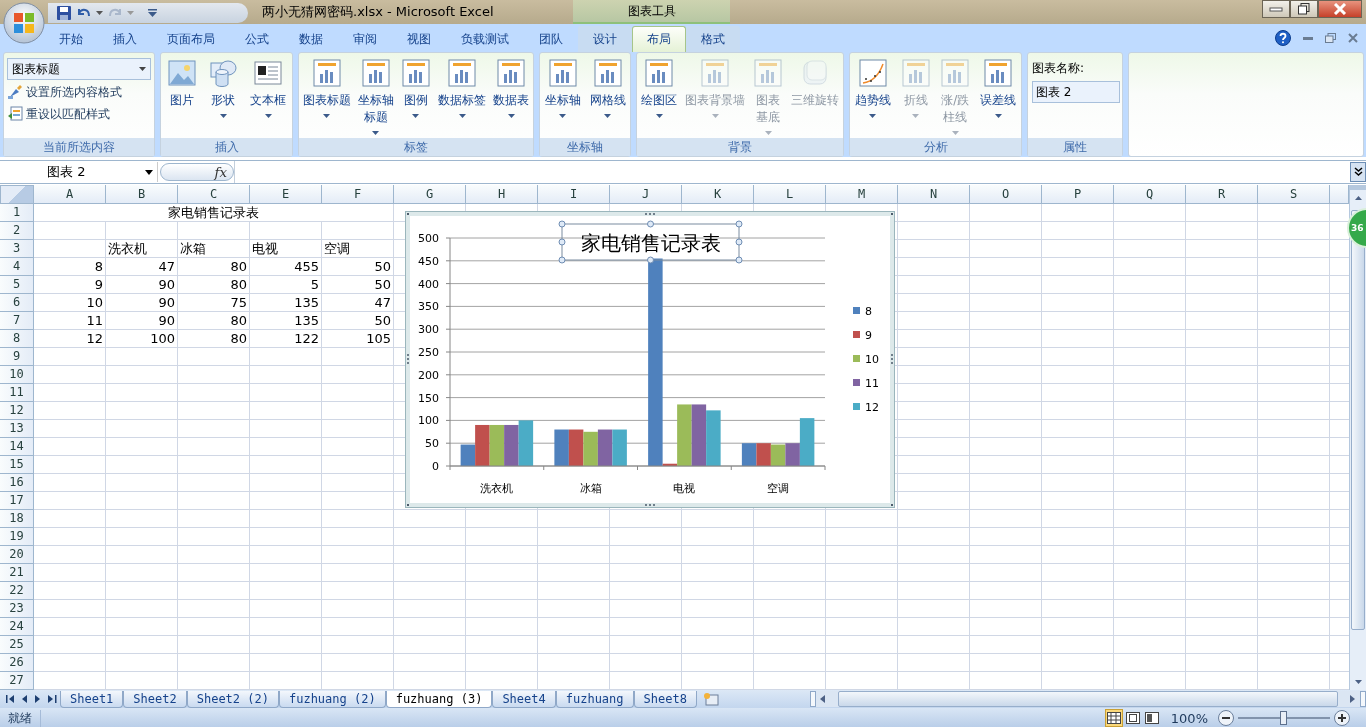 The width and height of the screenshot is (1366, 727). What do you see at coordinates (17, 411) in the screenshot?
I see `row-header: 12` at bounding box center [17, 411].